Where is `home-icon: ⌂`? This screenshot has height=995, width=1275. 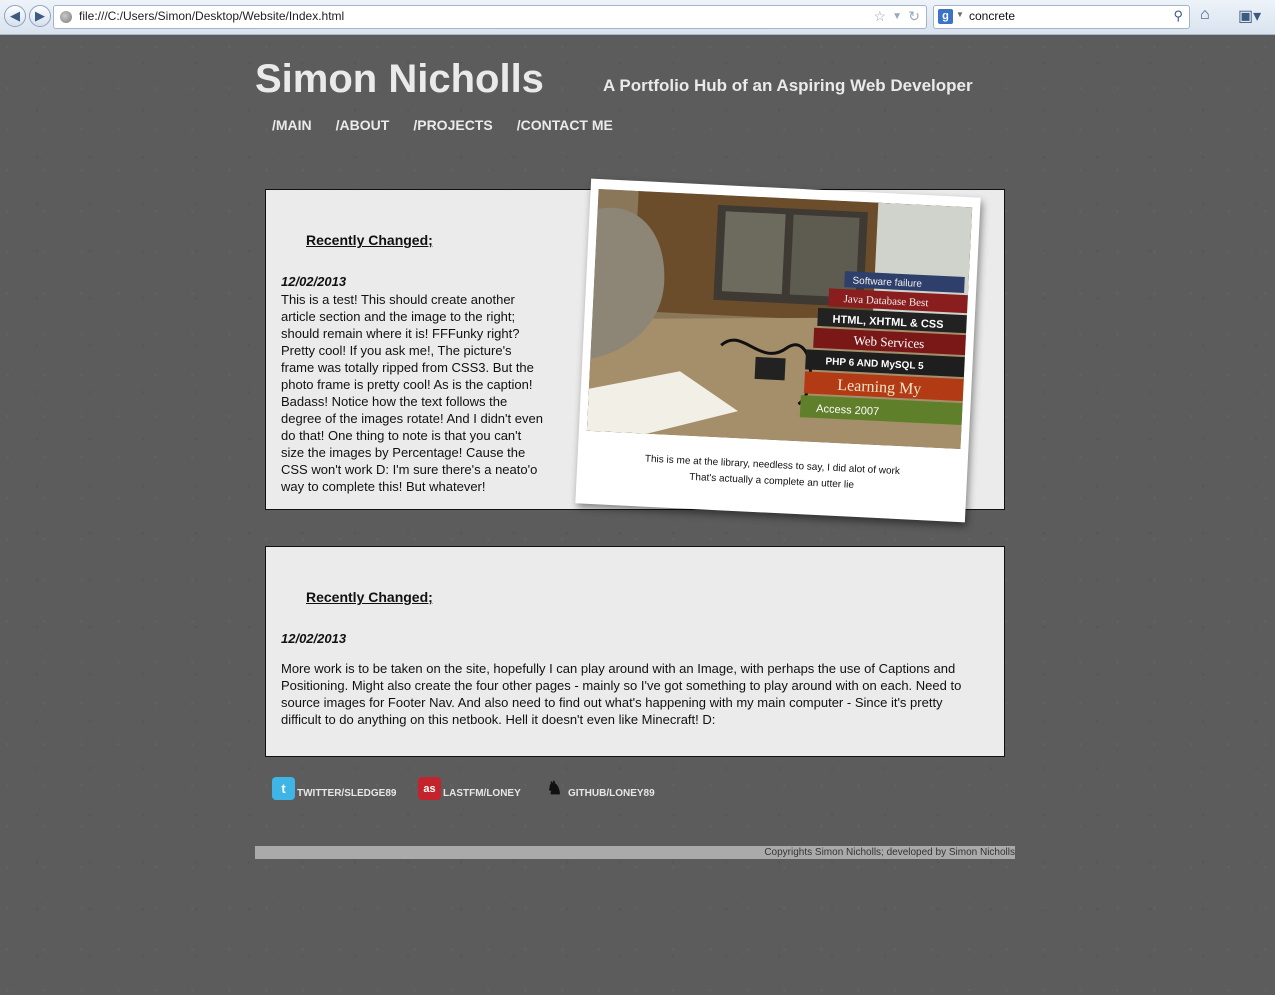 home-icon: ⌂ is located at coordinates (1205, 15).